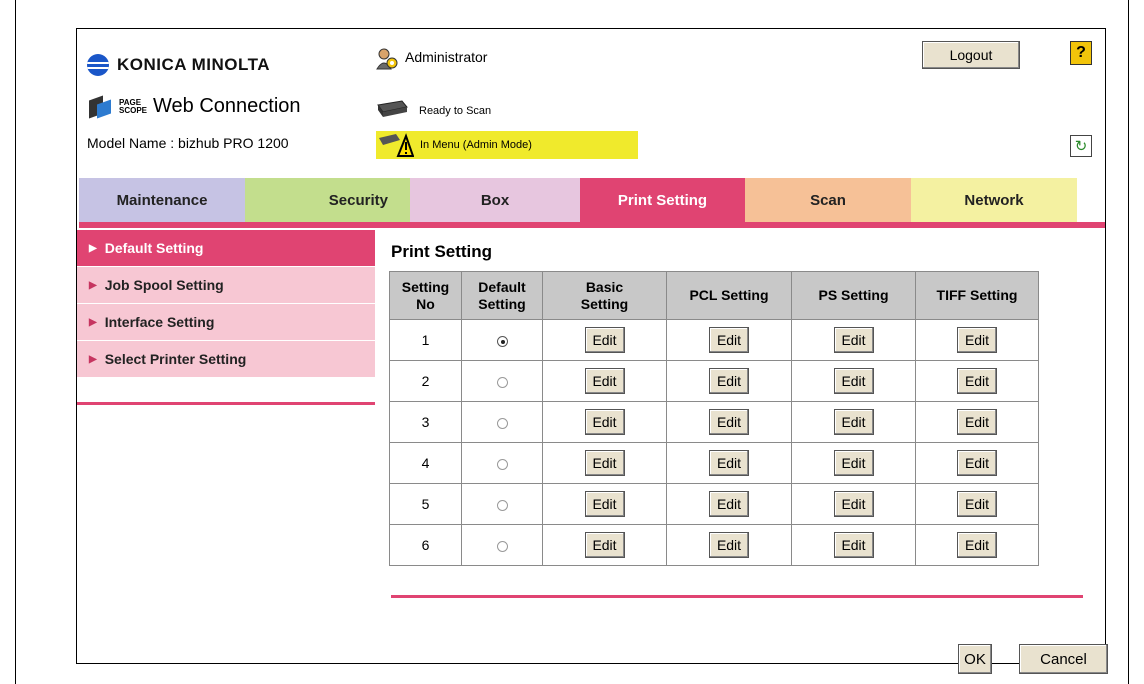 The height and width of the screenshot is (684, 1144). I want to click on table-row: 1 Edit Edit Edit Edit, so click(714, 340).